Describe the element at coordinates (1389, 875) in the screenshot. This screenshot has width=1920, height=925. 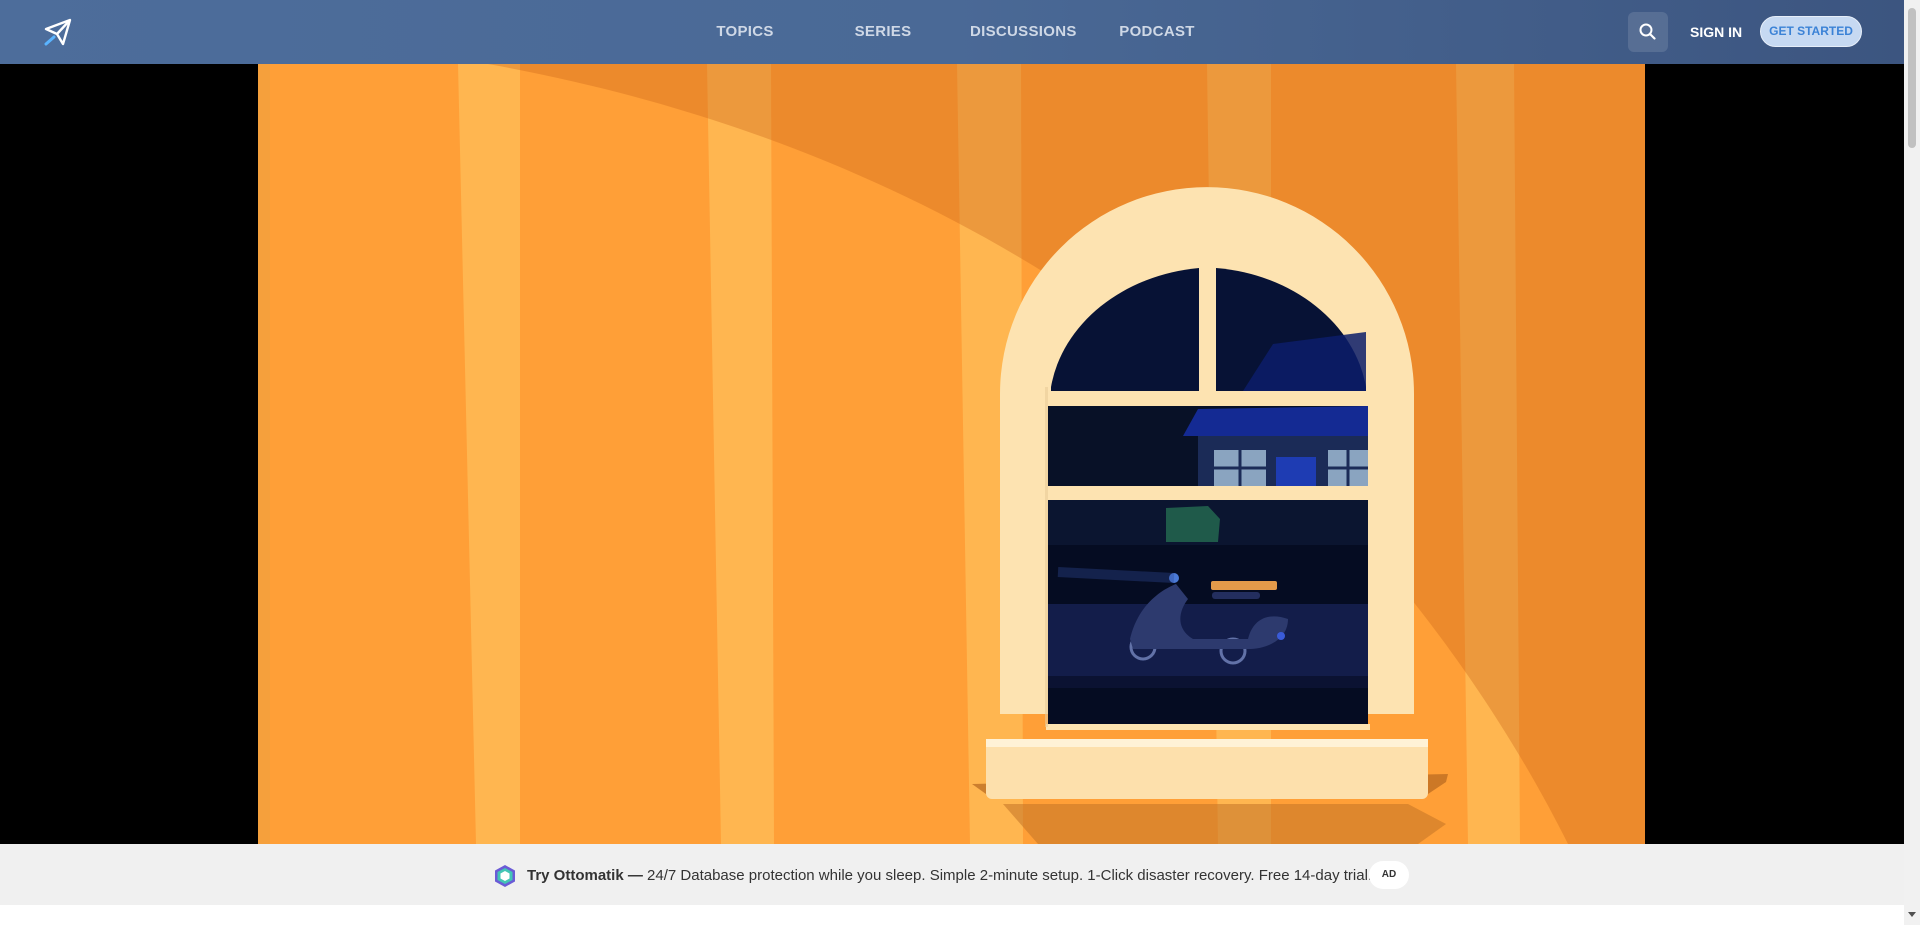
I see `ad-badge: AD` at that location.